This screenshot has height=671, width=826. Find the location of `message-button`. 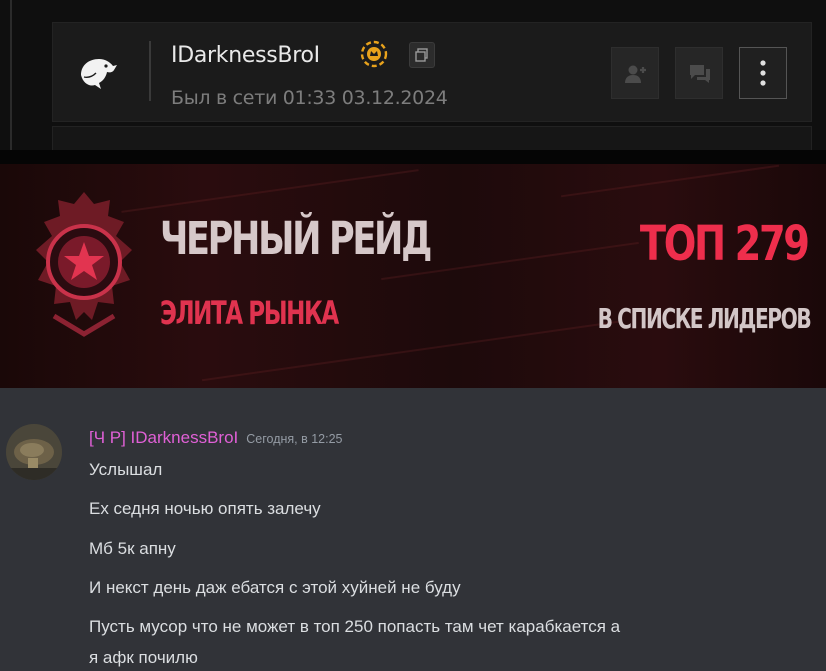

message-button is located at coordinates (699, 73).